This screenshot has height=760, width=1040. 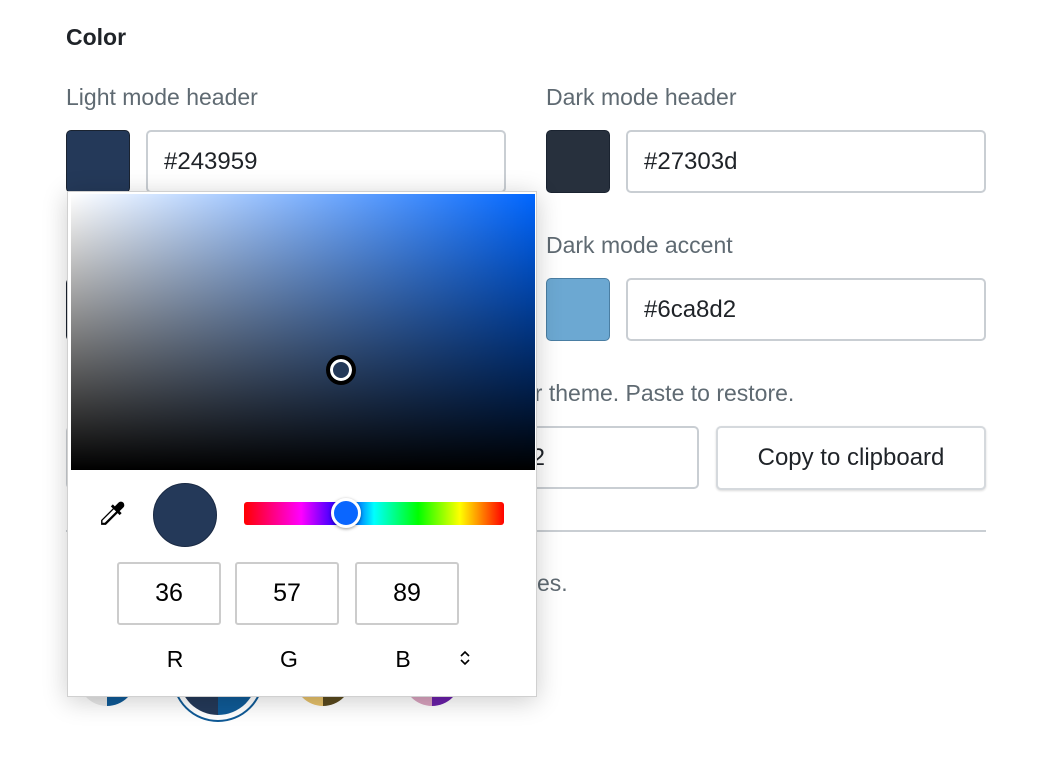 I want to click on light-header-input: #243959, so click(x=326, y=161).